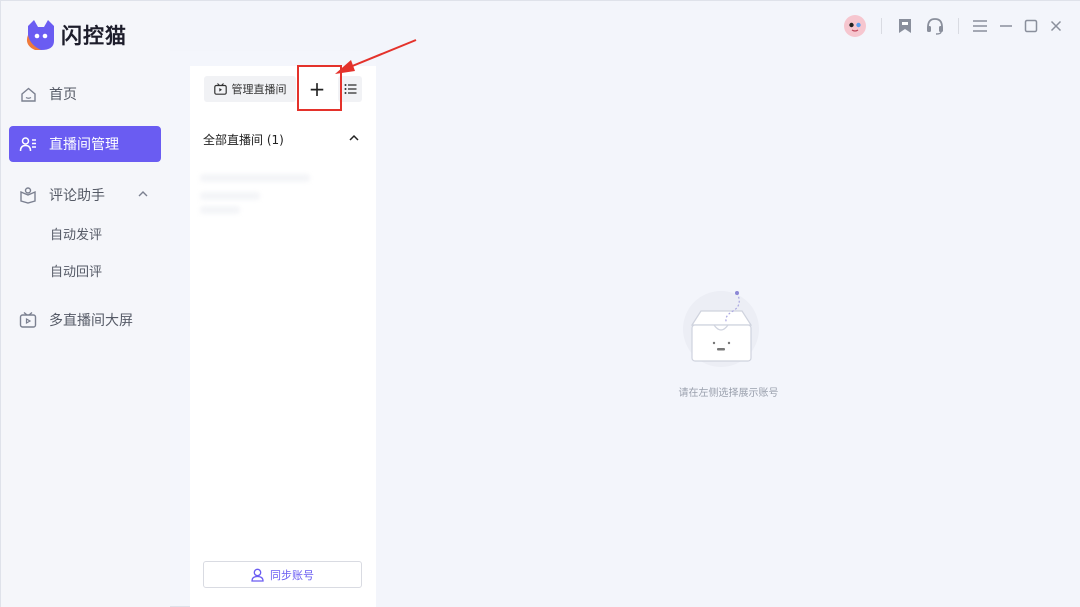  I want to click on cat-logo-icon, so click(40, 35).